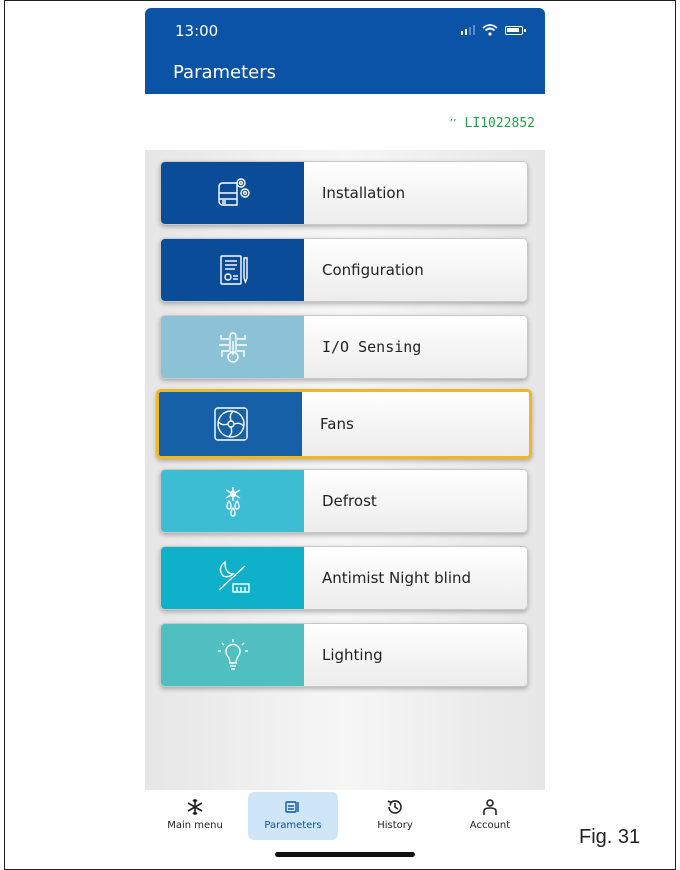 This screenshot has height=870, width=680. I want to click on bottom-tab-bar: Main menu Parameters History Account, so click(345, 825).